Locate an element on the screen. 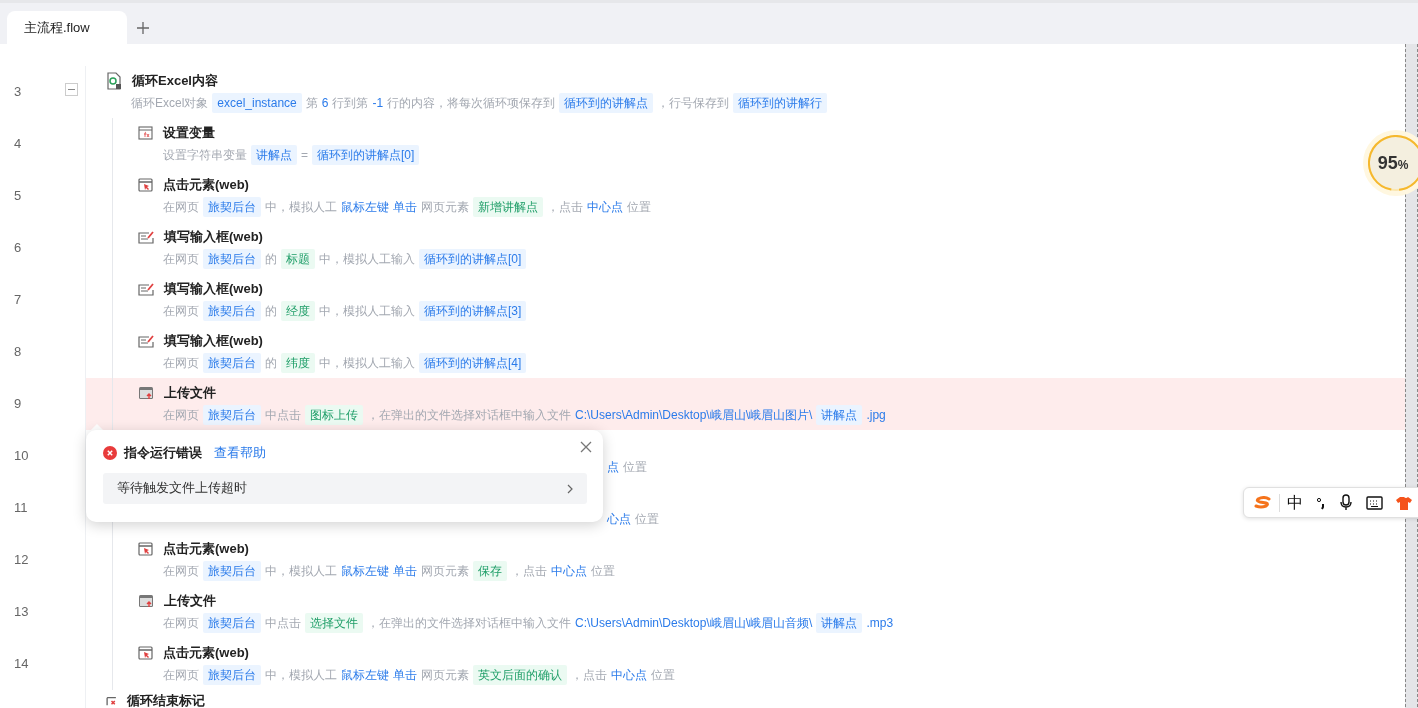 This screenshot has height=708, width=1418. step-row: 填写输入框(web) 在网页 旅契后台 的 经度 中，模拟人工输入 循环到的讲解点[3] is located at coordinates (320, 300).